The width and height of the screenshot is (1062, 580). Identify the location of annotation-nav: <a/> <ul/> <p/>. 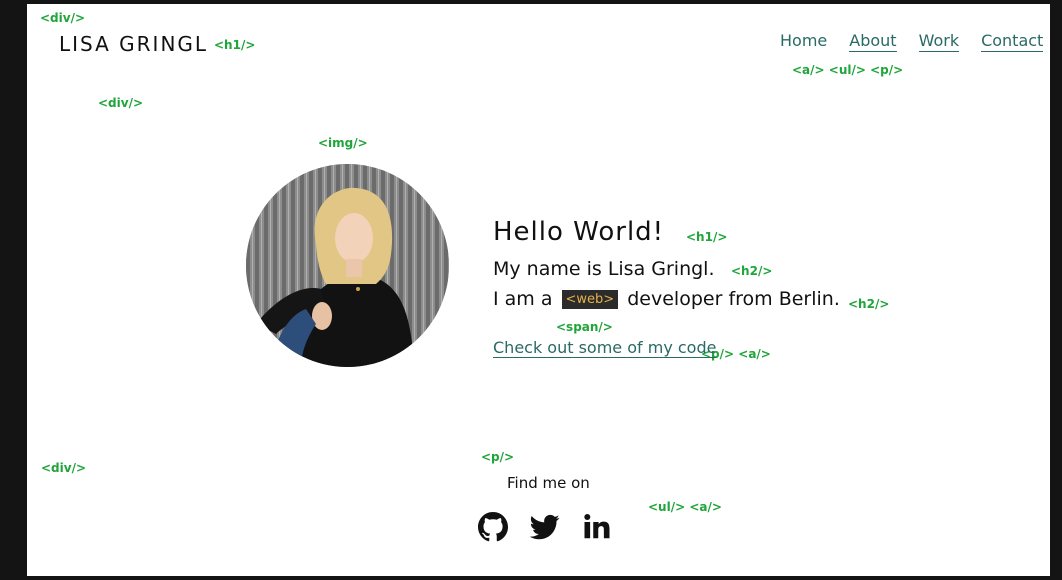
(848, 70).